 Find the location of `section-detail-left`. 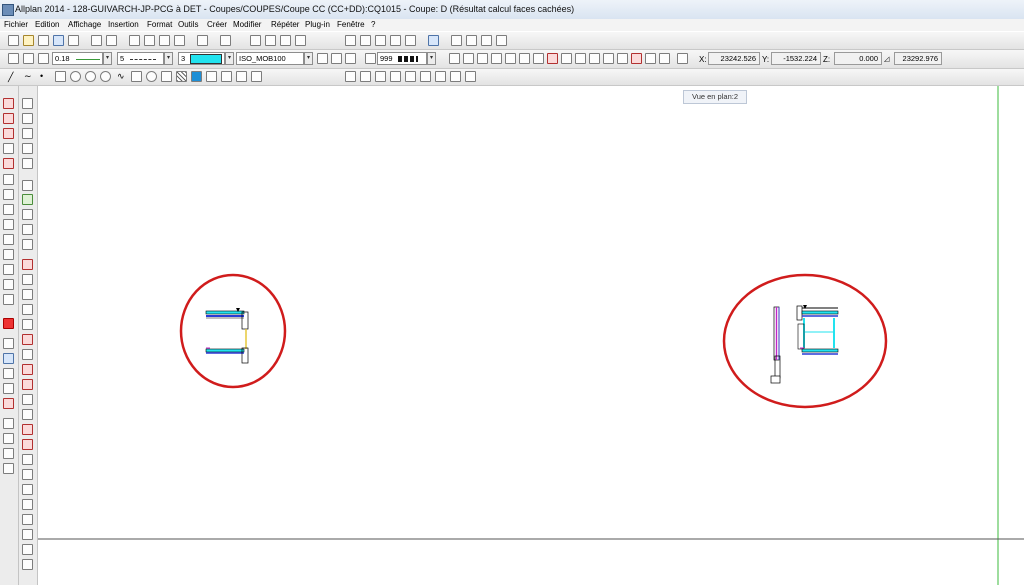

section-detail-left is located at coordinates (227, 336).